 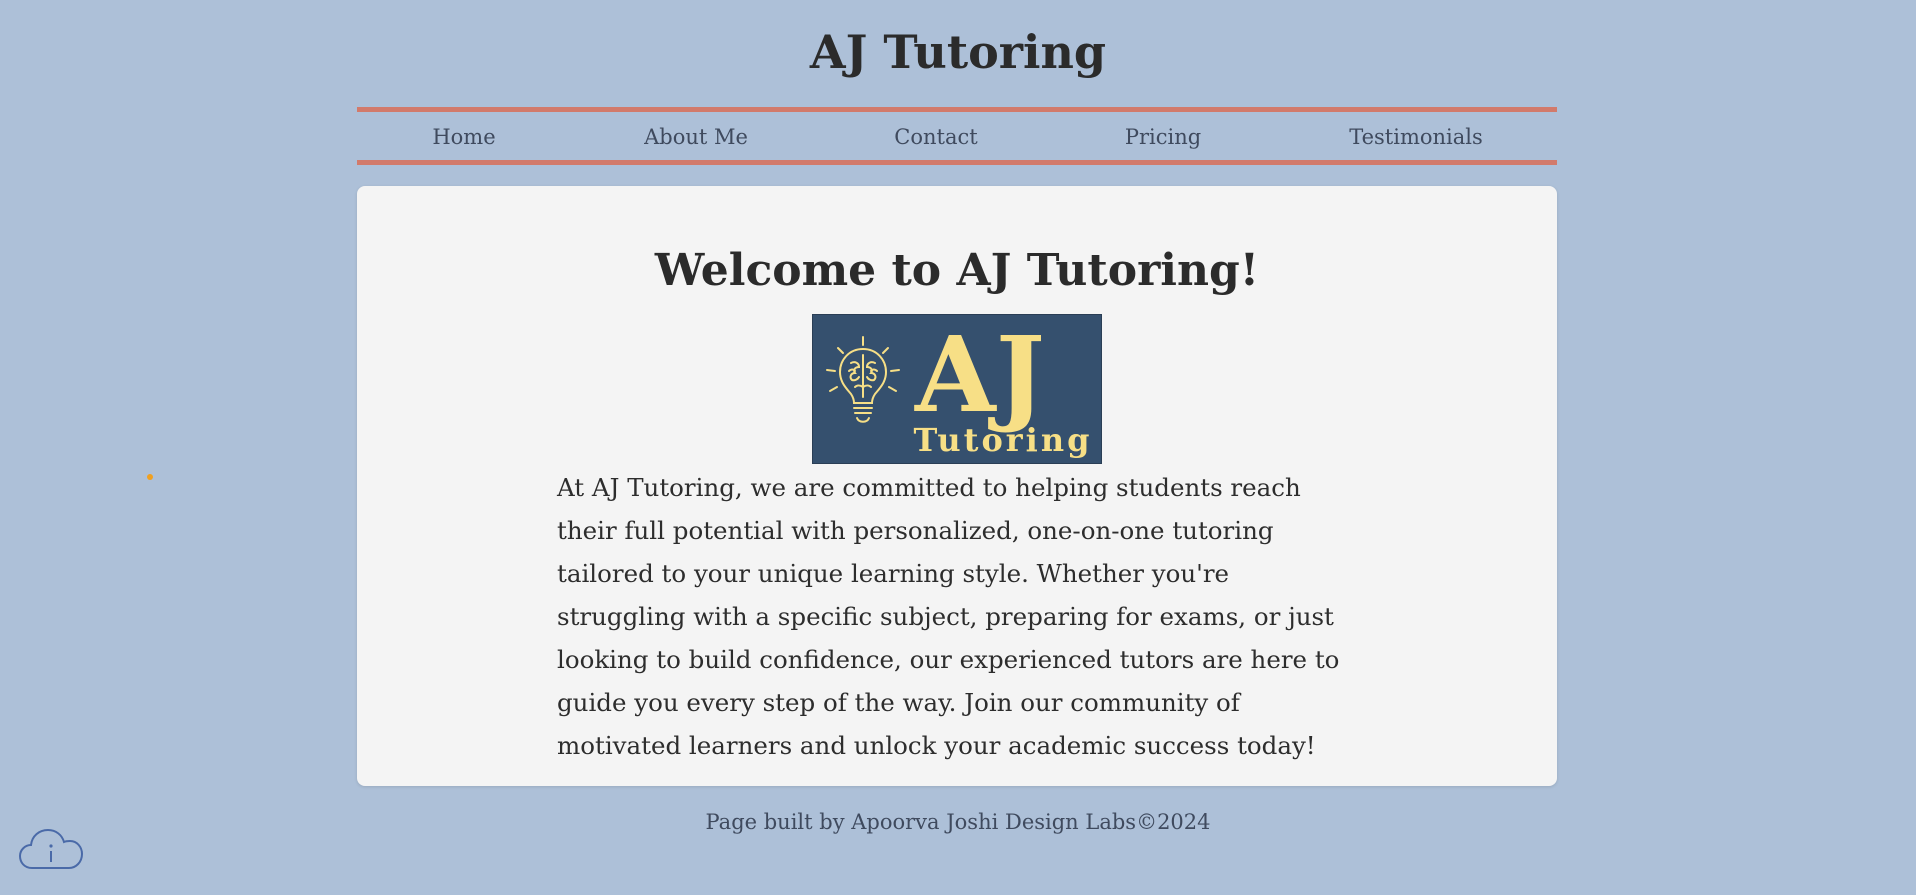 I want to click on orange-dot, so click(x=150, y=477).